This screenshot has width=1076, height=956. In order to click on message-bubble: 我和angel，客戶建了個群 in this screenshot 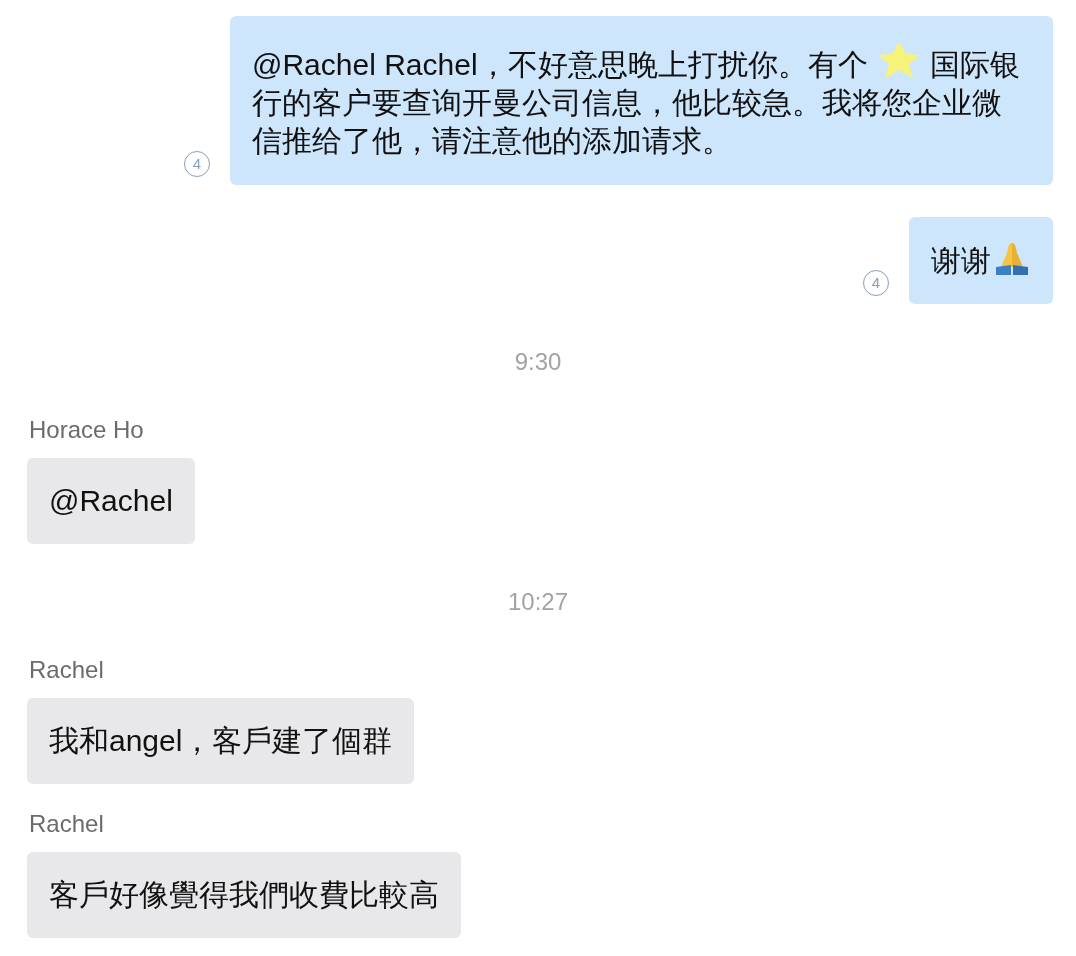, I will do `click(221, 741)`.